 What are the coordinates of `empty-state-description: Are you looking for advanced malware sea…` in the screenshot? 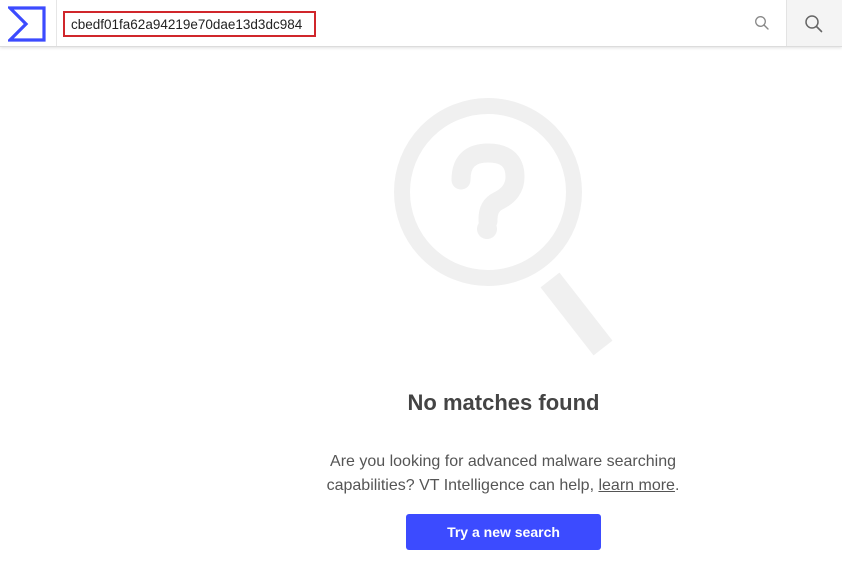 It's located at (503, 474).